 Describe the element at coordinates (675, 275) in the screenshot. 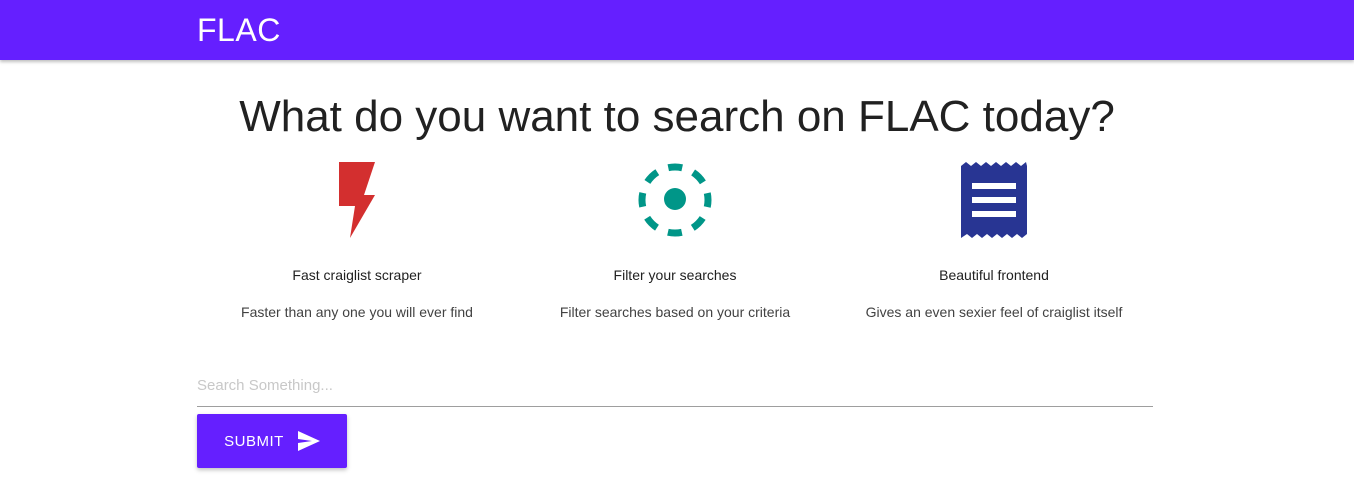

I see `feature-title: Filter your searches` at that location.